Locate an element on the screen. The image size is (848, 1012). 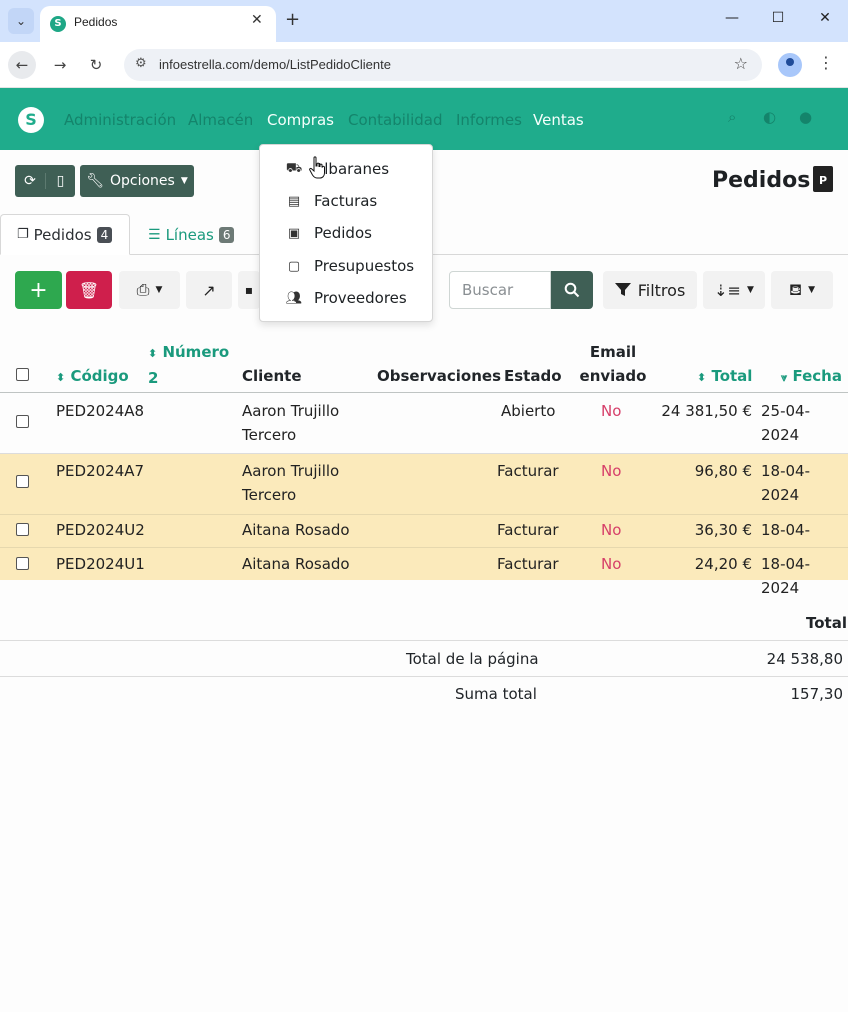
totals-header: Total is located at coordinates (826, 623).